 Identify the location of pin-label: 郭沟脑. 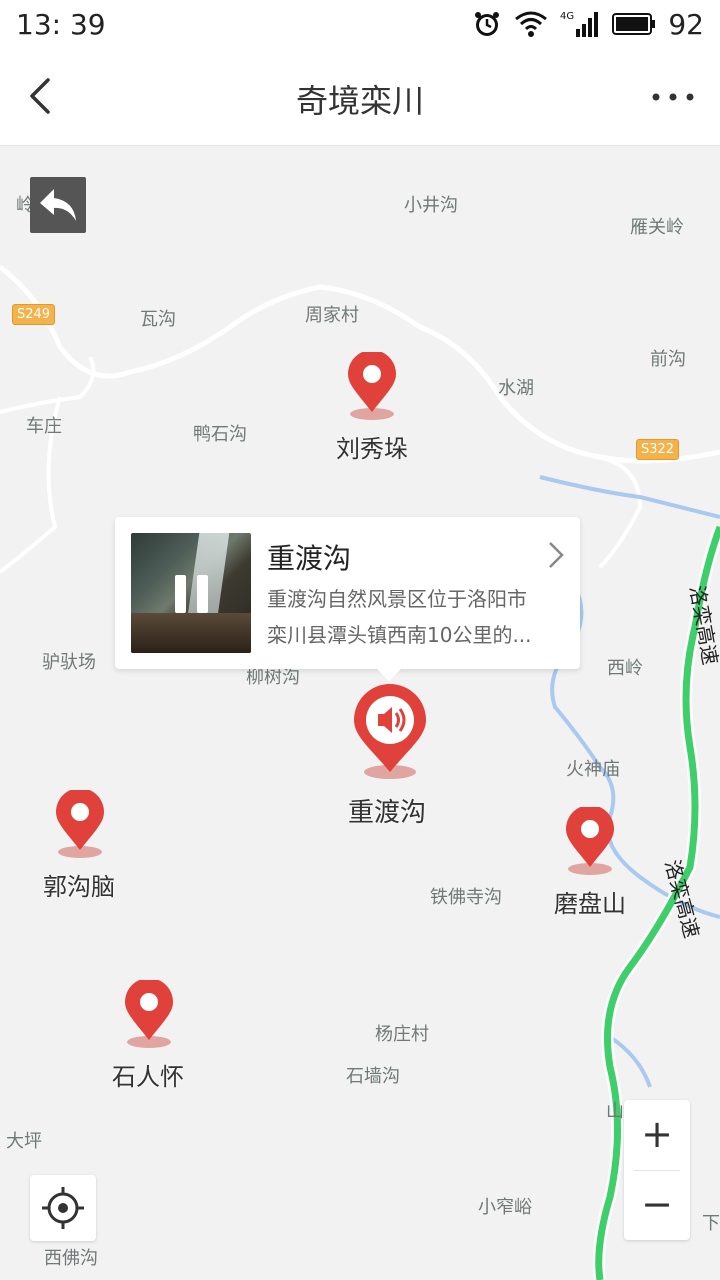
(79, 884).